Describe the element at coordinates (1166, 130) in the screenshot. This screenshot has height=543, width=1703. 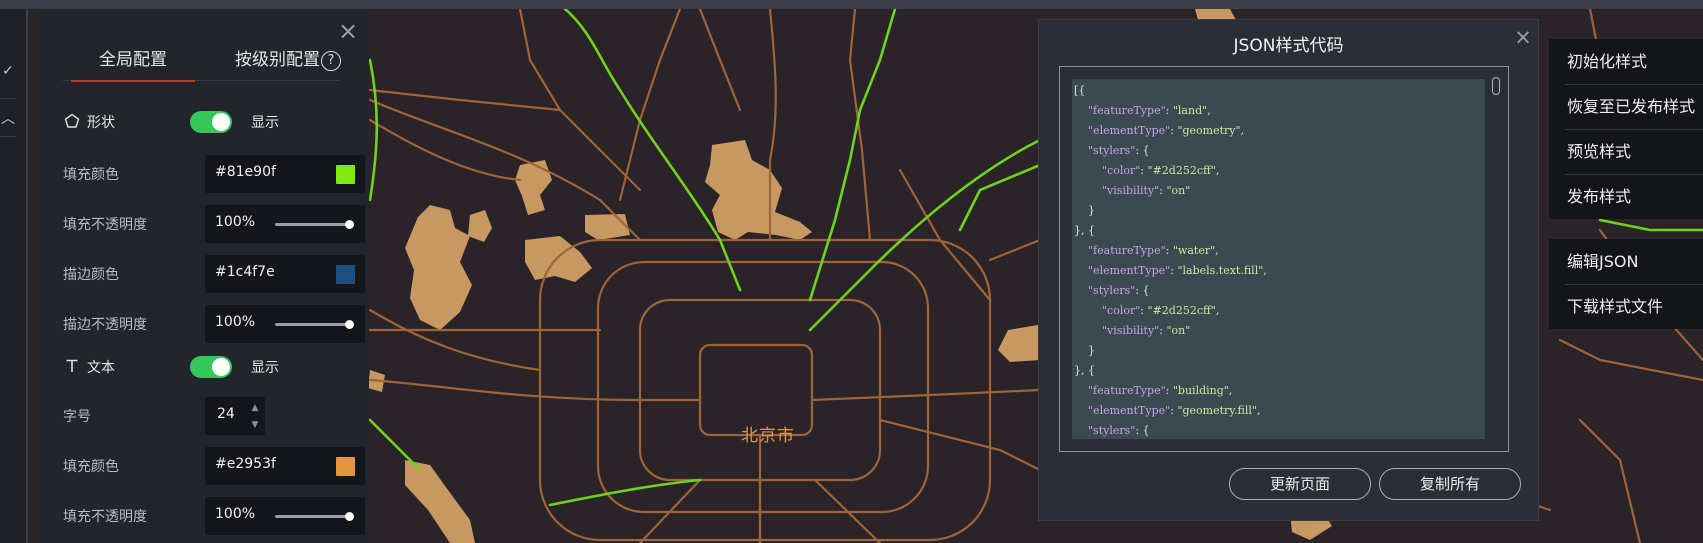
I see `code-line: "elementType": "geometry",` at that location.